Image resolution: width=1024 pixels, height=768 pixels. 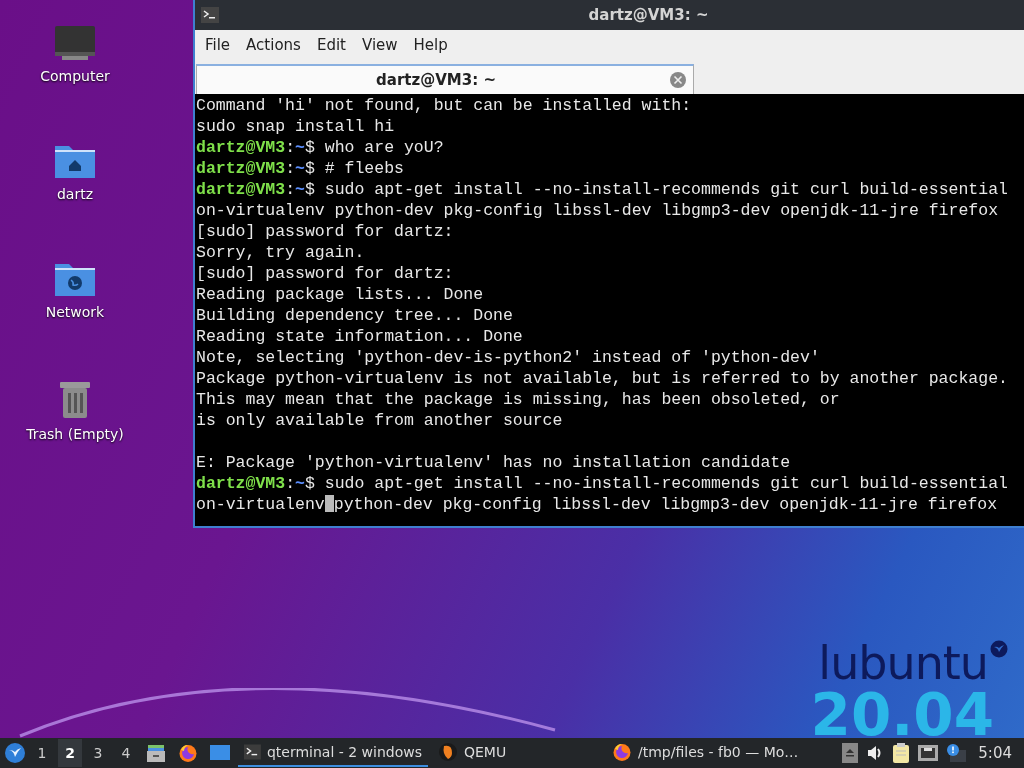 I want to click on terminal-line: dartz@VM3:~$ who are yoU?, so click(x=320, y=147).